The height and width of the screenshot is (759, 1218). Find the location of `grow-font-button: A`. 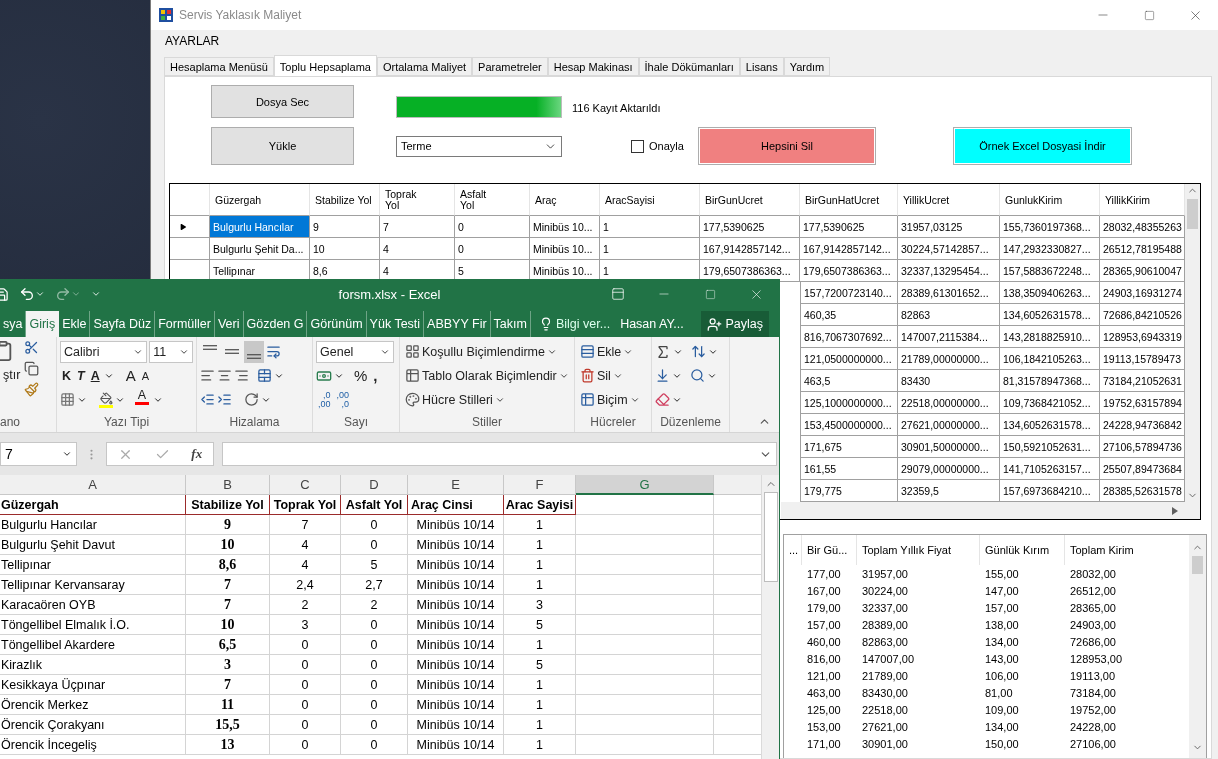

grow-font-button: A is located at coordinates (130, 375).